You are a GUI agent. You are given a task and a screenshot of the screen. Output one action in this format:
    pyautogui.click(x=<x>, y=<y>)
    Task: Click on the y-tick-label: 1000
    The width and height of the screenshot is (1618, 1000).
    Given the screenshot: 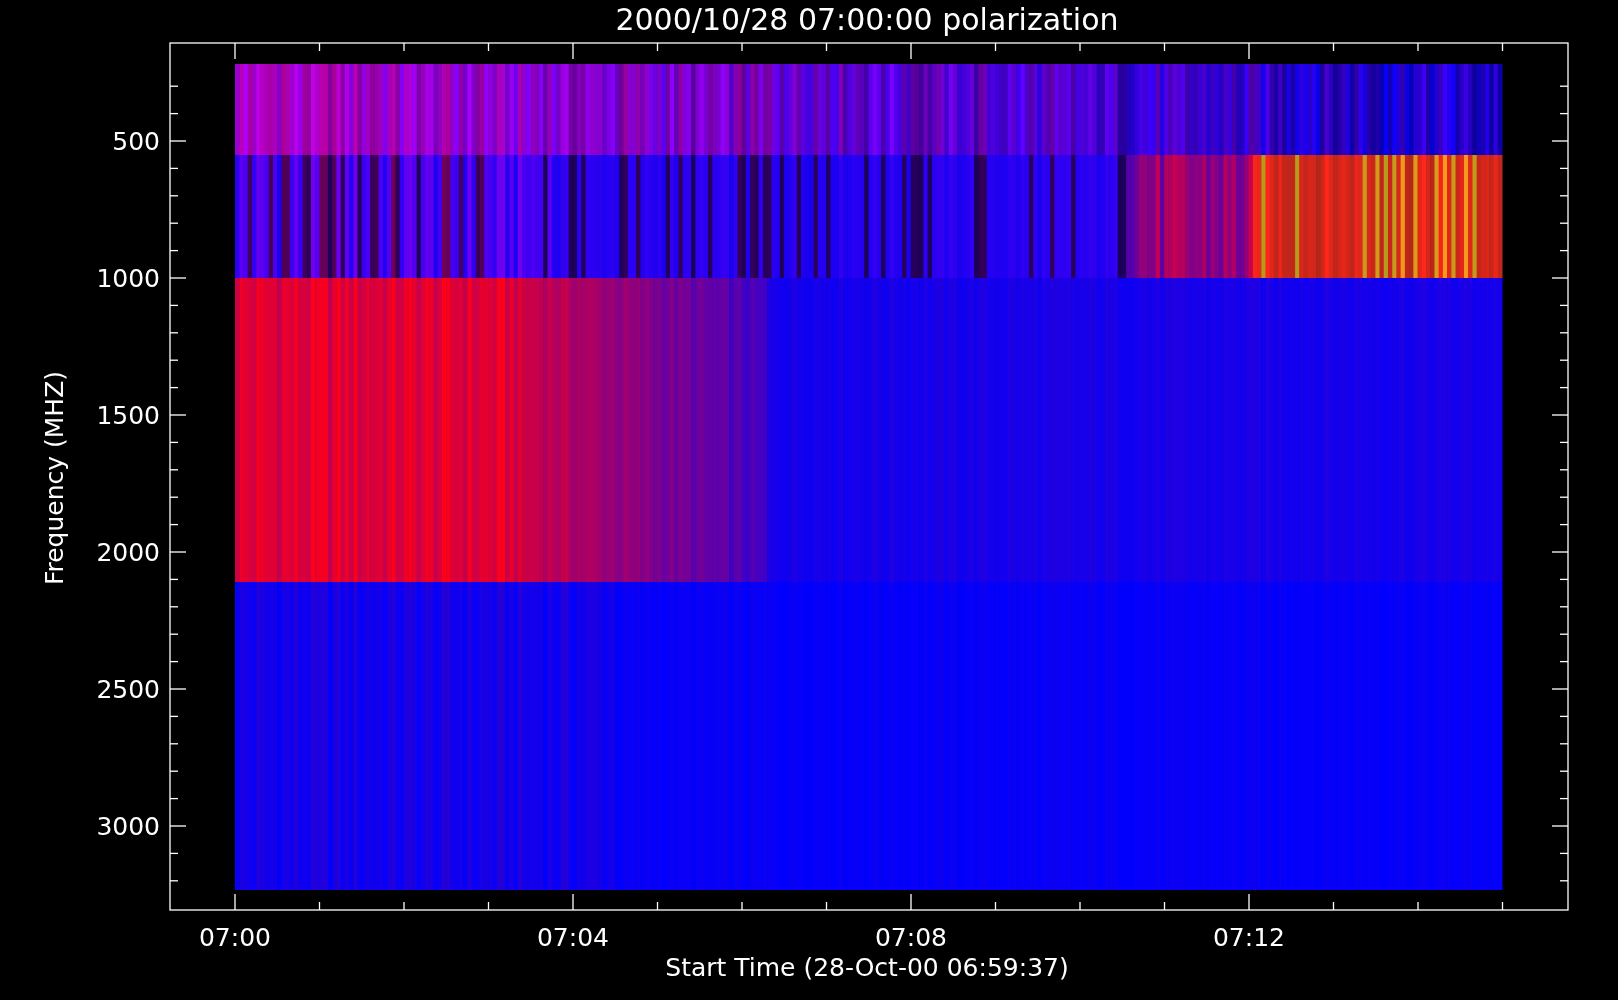 What is the action you would take?
    pyautogui.click(x=128, y=278)
    